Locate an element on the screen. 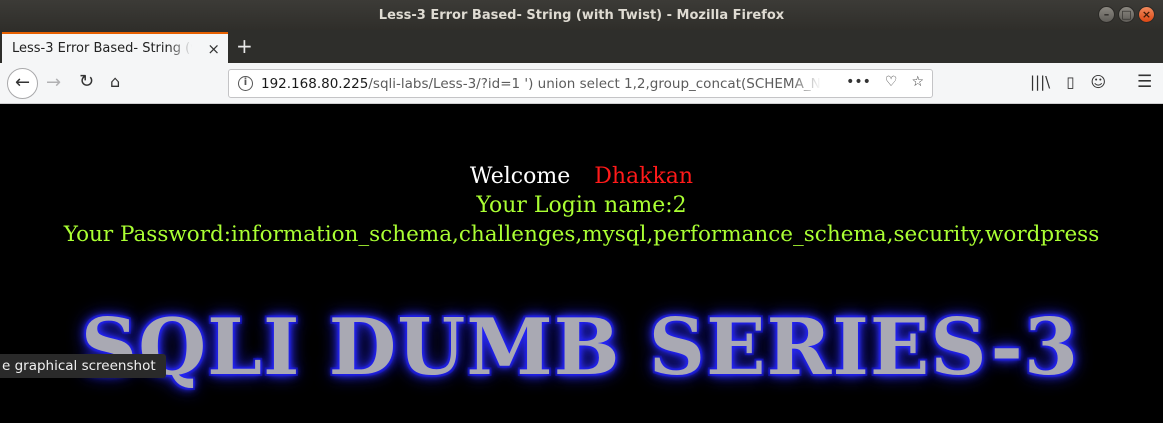  url-actions: ••• ♡ ☆ is located at coordinates (885, 82).